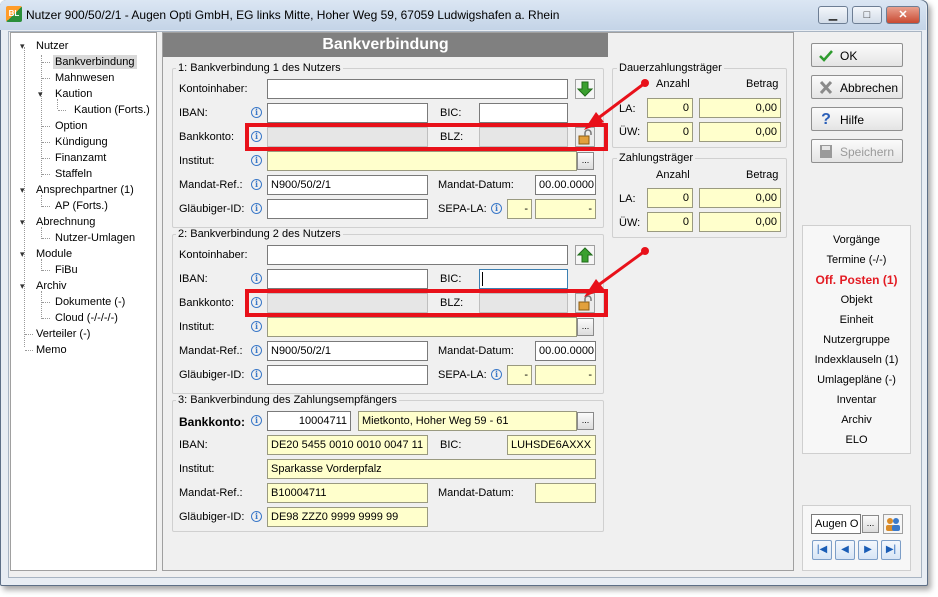  I want to click on nav-elo: ELO, so click(856, 440).